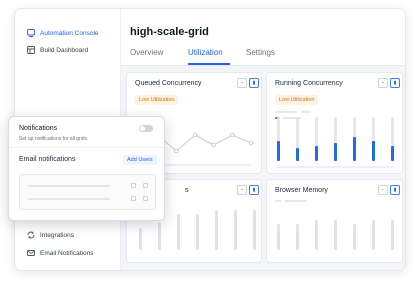 The height and width of the screenshot is (287, 419). Describe the element at coordinates (69, 33) in the screenshot. I see `sidebar-item-label: Automation Console` at that location.